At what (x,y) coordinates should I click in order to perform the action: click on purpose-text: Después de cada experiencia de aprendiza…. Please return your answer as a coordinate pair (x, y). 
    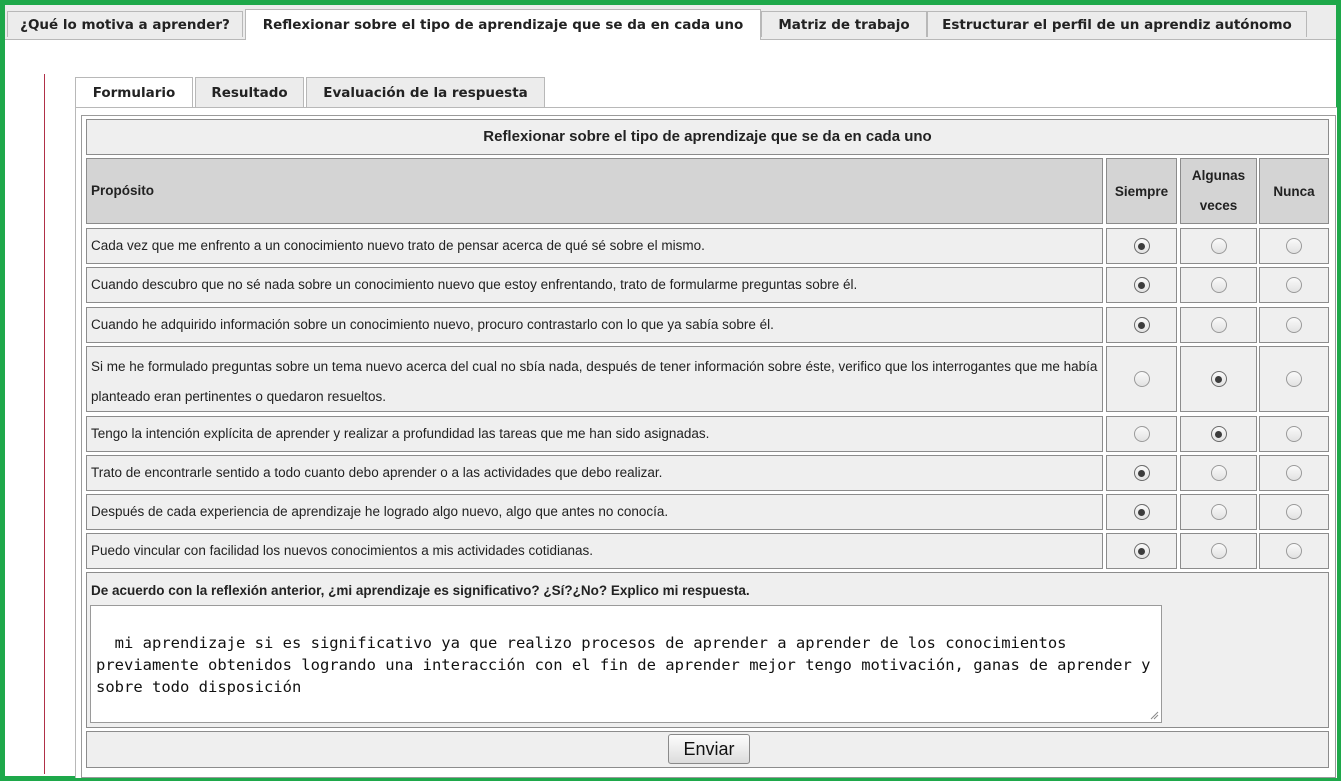
    Looking at the image, I should click on (380, 511).